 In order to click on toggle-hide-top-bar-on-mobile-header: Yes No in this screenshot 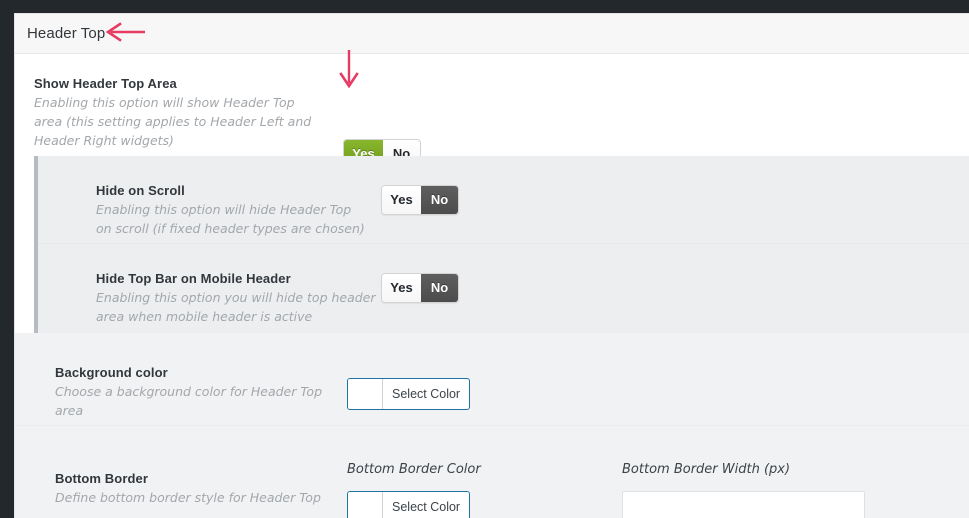, I will do `click(420, 288)`.